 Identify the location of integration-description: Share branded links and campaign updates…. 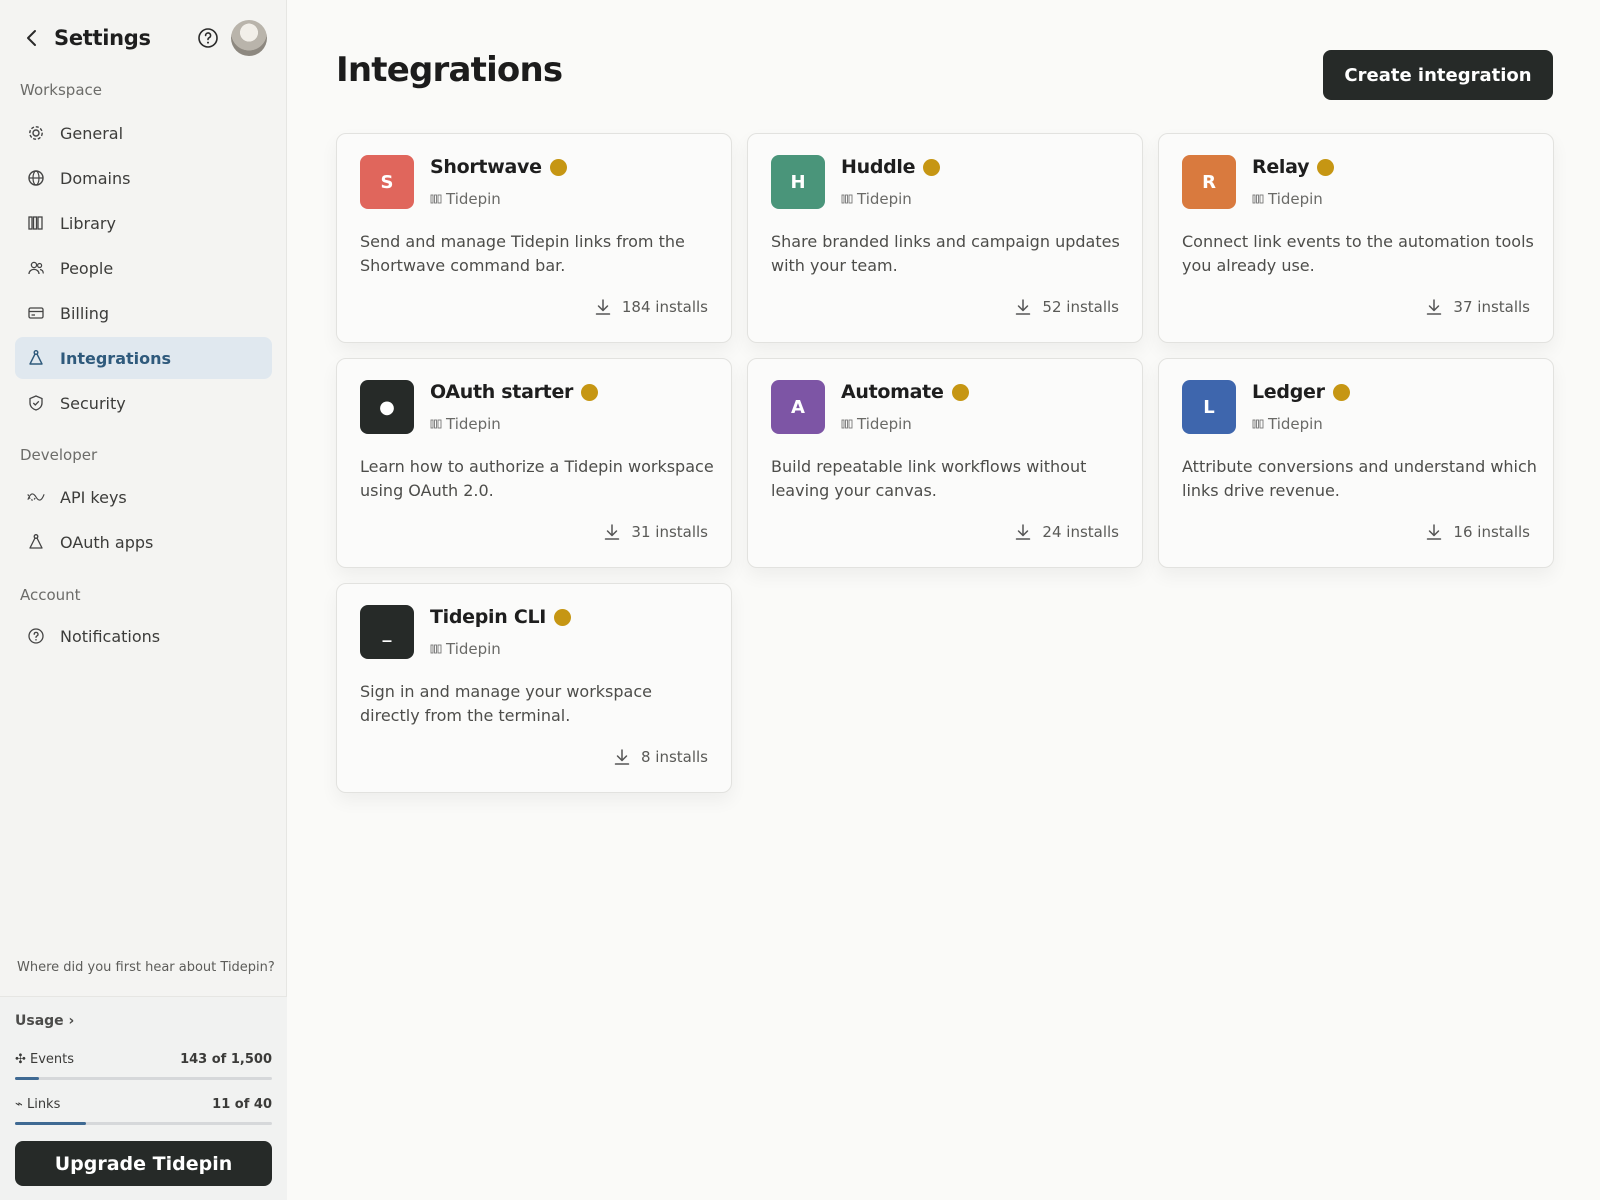
(945, 253).